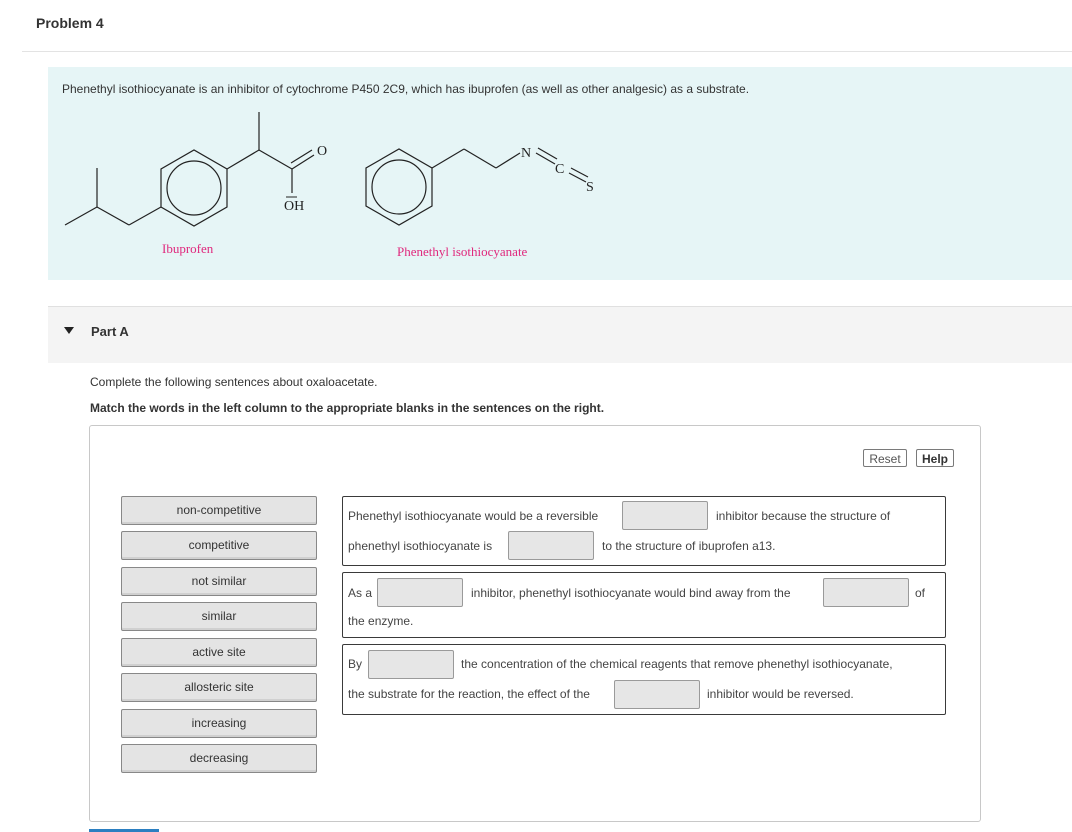 Image resolution: width=1072 pixels, height=832 pixels. What do you see at coordinates (462, 251) in the screenshot?
I see `phenethyl-isothiocyanate-label: Phenethyl isothiocyanate` at bounding box center [462, 251].